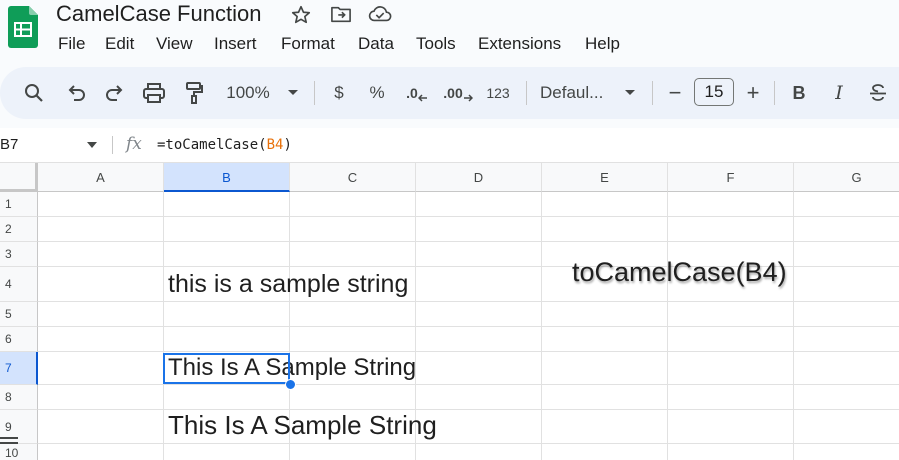 This screenshot has height=460, width=899. Describe the element at coordinates (248, 93) in the screenshot. I see `zoom-select: 100%` at that location.